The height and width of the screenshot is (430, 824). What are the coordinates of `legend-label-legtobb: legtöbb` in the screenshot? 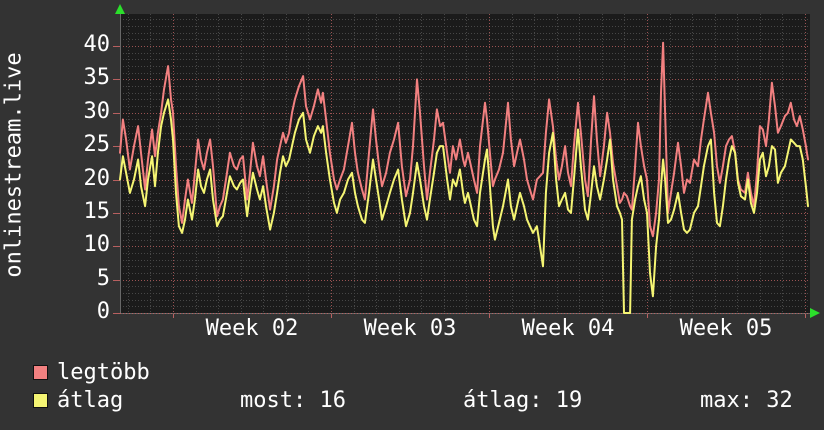 It's located at (103, 372).